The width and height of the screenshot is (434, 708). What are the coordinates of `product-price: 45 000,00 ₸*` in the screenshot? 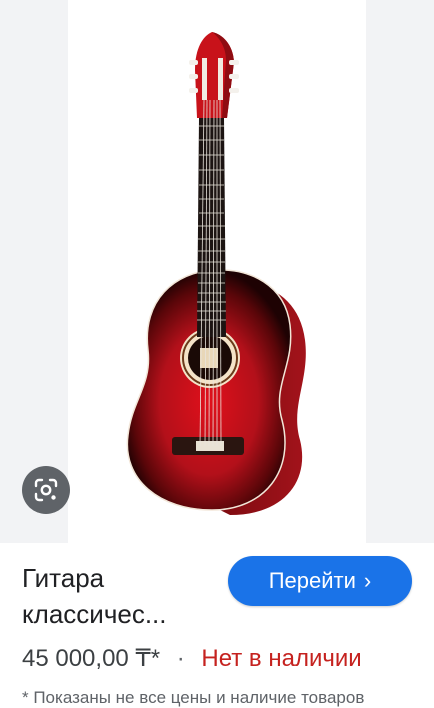 It's located at (91, 658).